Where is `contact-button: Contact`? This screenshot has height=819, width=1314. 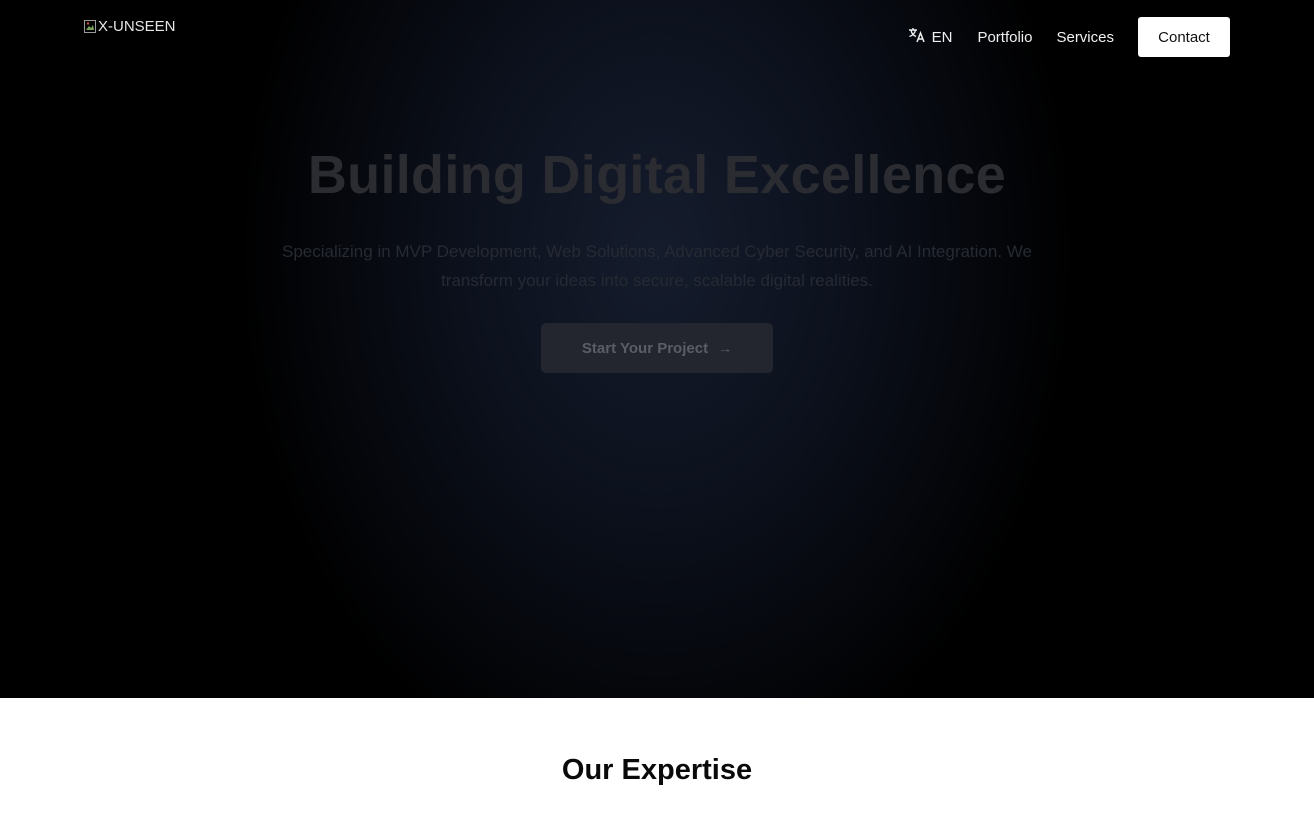
contact-button: Contact is located at coordinates (1184, 37).